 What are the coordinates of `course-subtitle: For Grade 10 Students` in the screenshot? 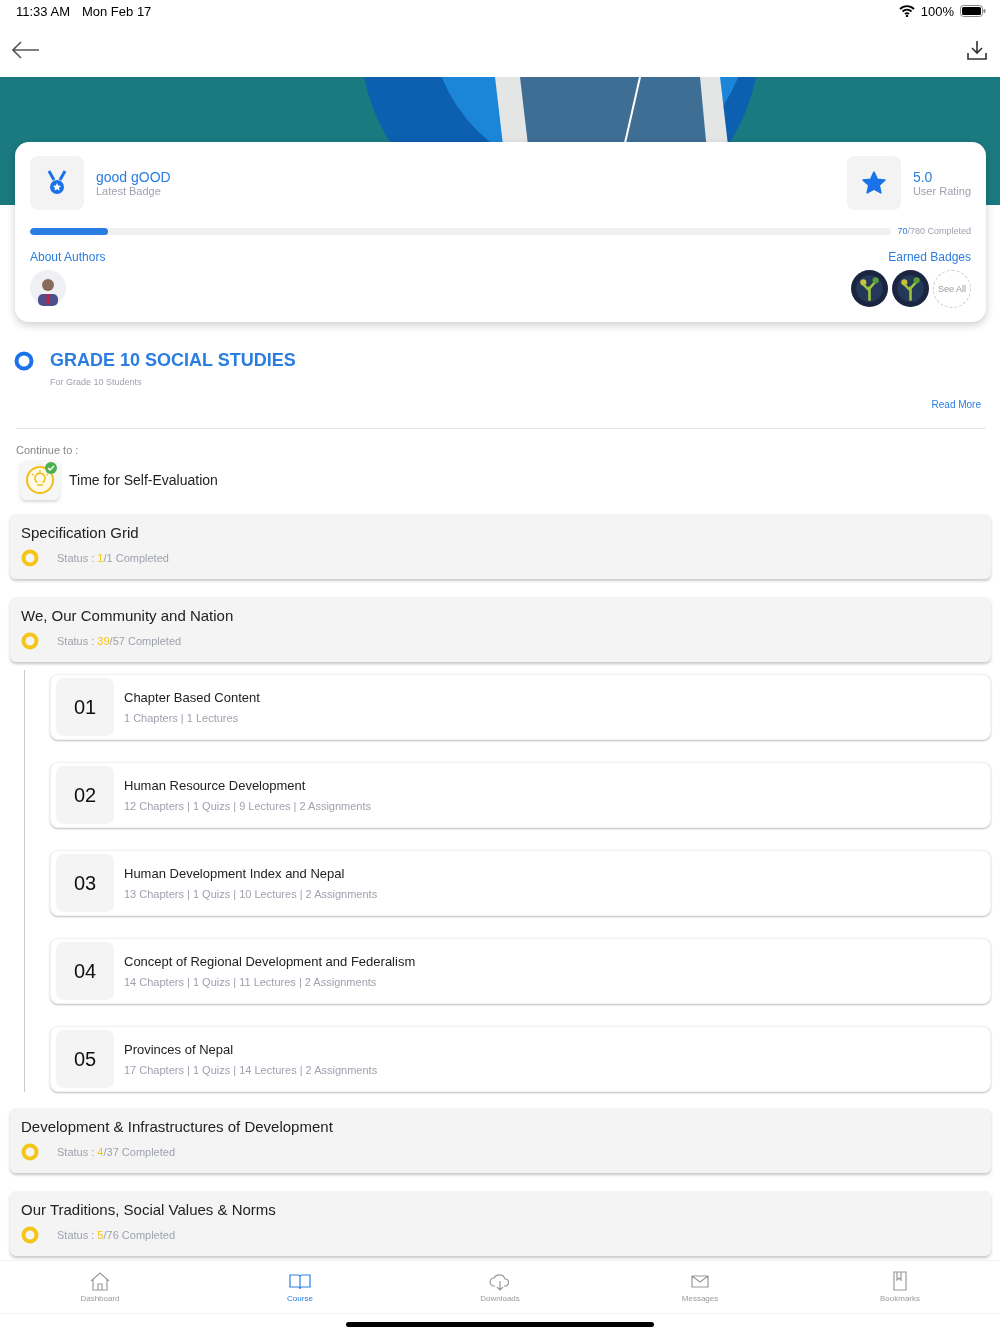 It's located at (96, 382).